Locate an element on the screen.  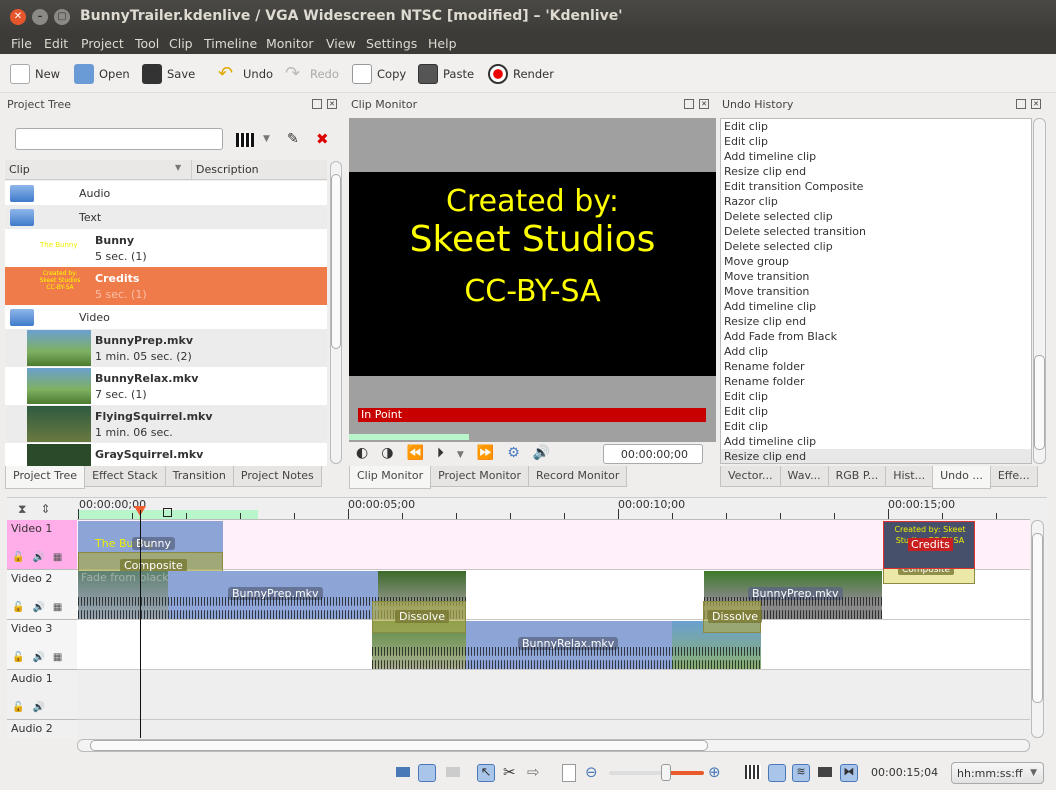
edit-clip-icon: ✎ is located at coordinates (293, 139).